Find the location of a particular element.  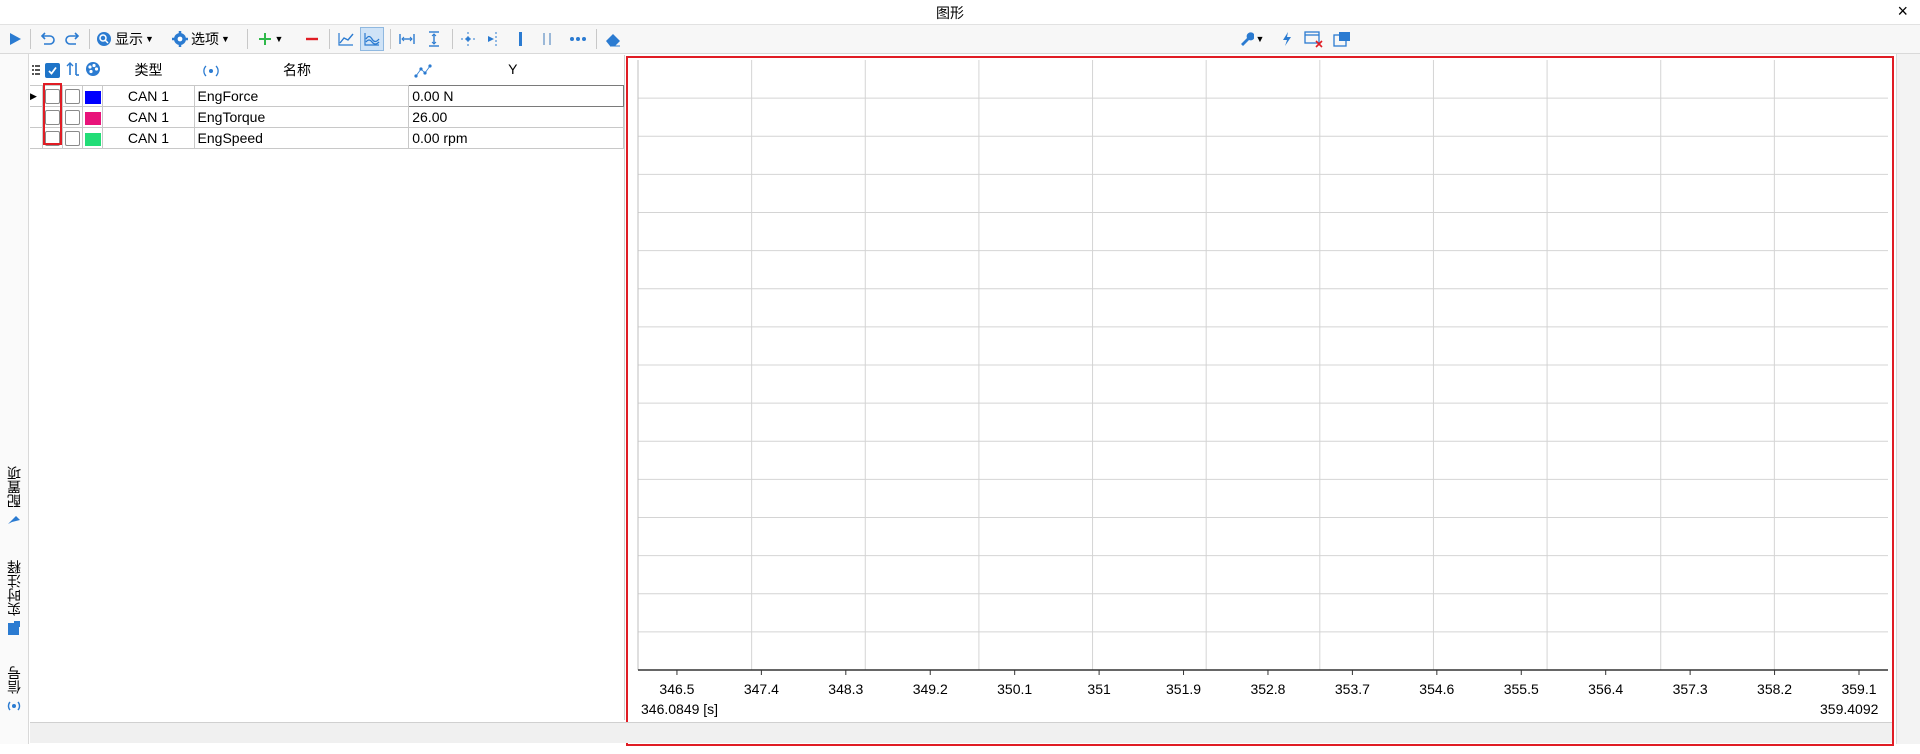

line-chart-icon is located at coordinates (346, 39).